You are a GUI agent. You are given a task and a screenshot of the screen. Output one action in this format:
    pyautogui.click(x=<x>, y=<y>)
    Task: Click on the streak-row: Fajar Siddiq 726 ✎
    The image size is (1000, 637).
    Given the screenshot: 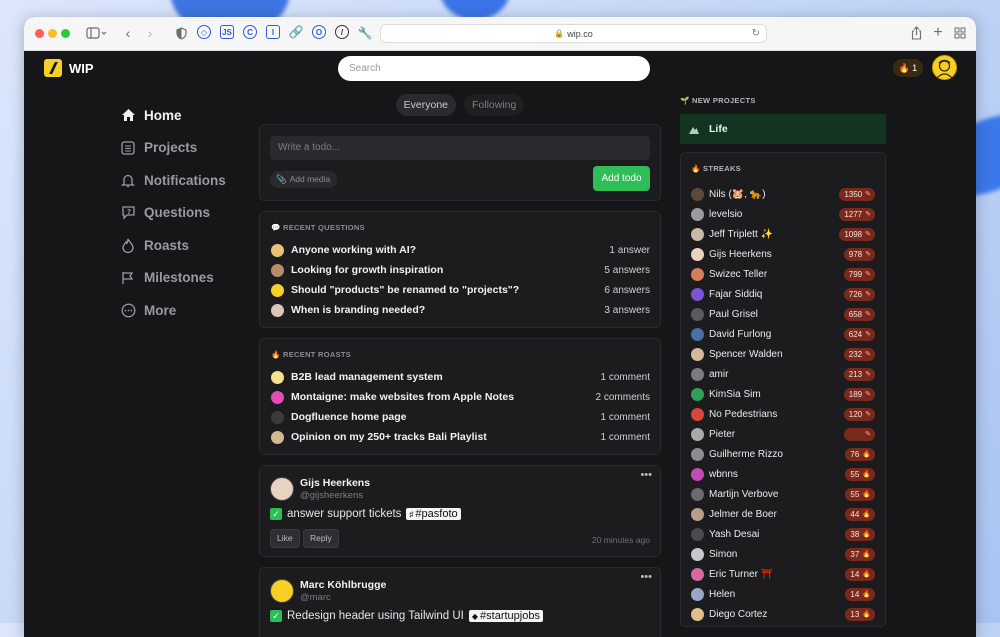 What is the action you would take?
    pyautogui.click(x=783, y=294)
    